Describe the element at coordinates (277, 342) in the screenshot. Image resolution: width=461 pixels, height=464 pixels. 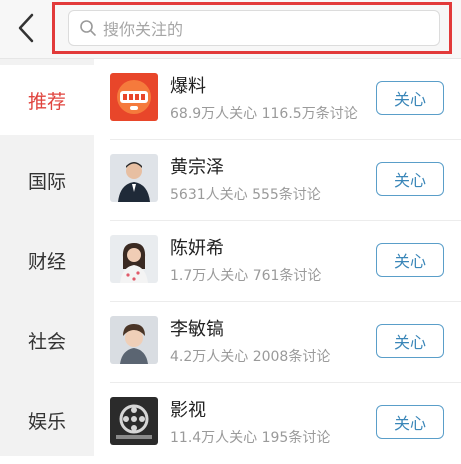
I see `list-item: 李敏镐 4.2万人关心 2008条讨论 关心` at that location.